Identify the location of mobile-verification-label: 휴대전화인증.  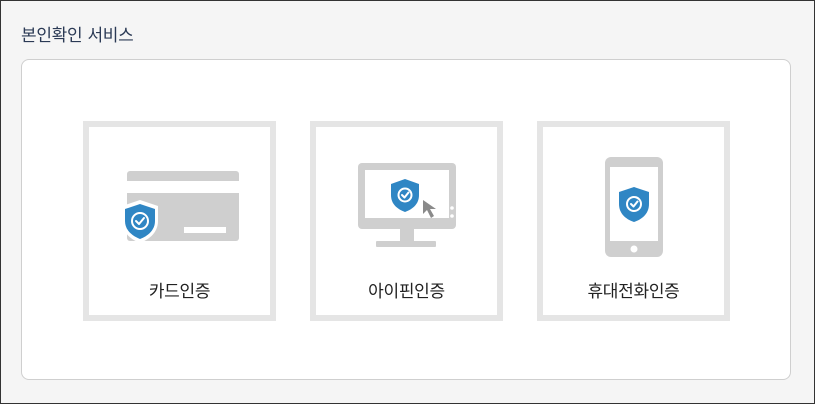
(633, 292).